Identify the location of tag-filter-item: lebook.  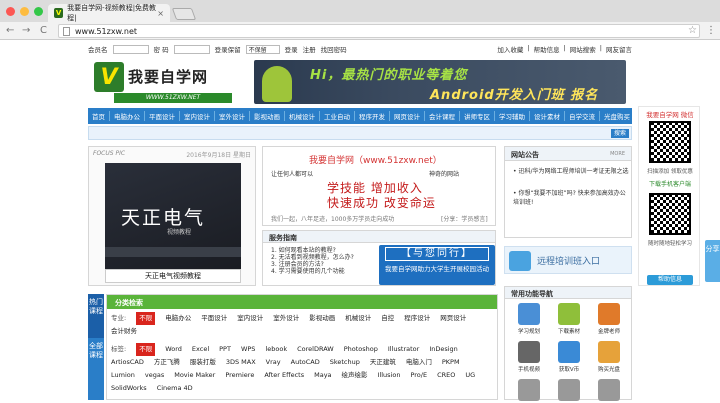
(276, 349).